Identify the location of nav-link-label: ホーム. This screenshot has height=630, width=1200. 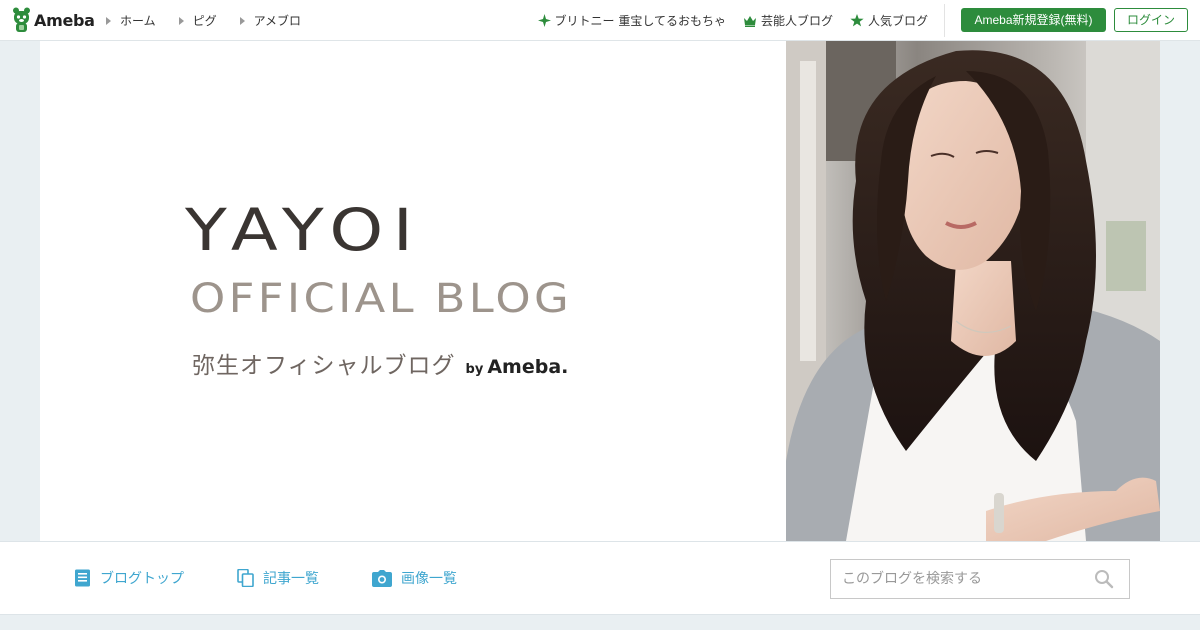
(138, 21).